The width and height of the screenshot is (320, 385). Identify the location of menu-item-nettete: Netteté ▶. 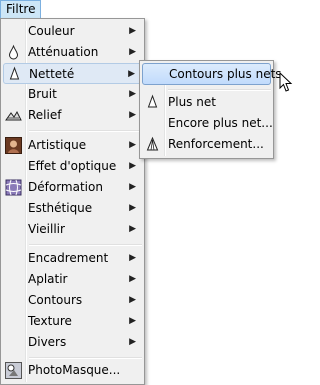
(72, 73).